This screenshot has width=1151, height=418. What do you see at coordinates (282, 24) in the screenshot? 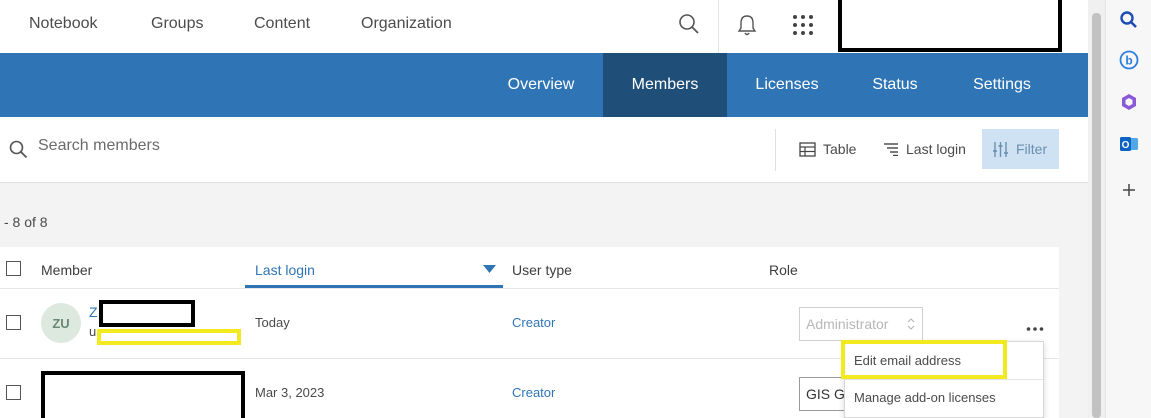
I see `tab-content: Content` at bounding box center [282, 24].